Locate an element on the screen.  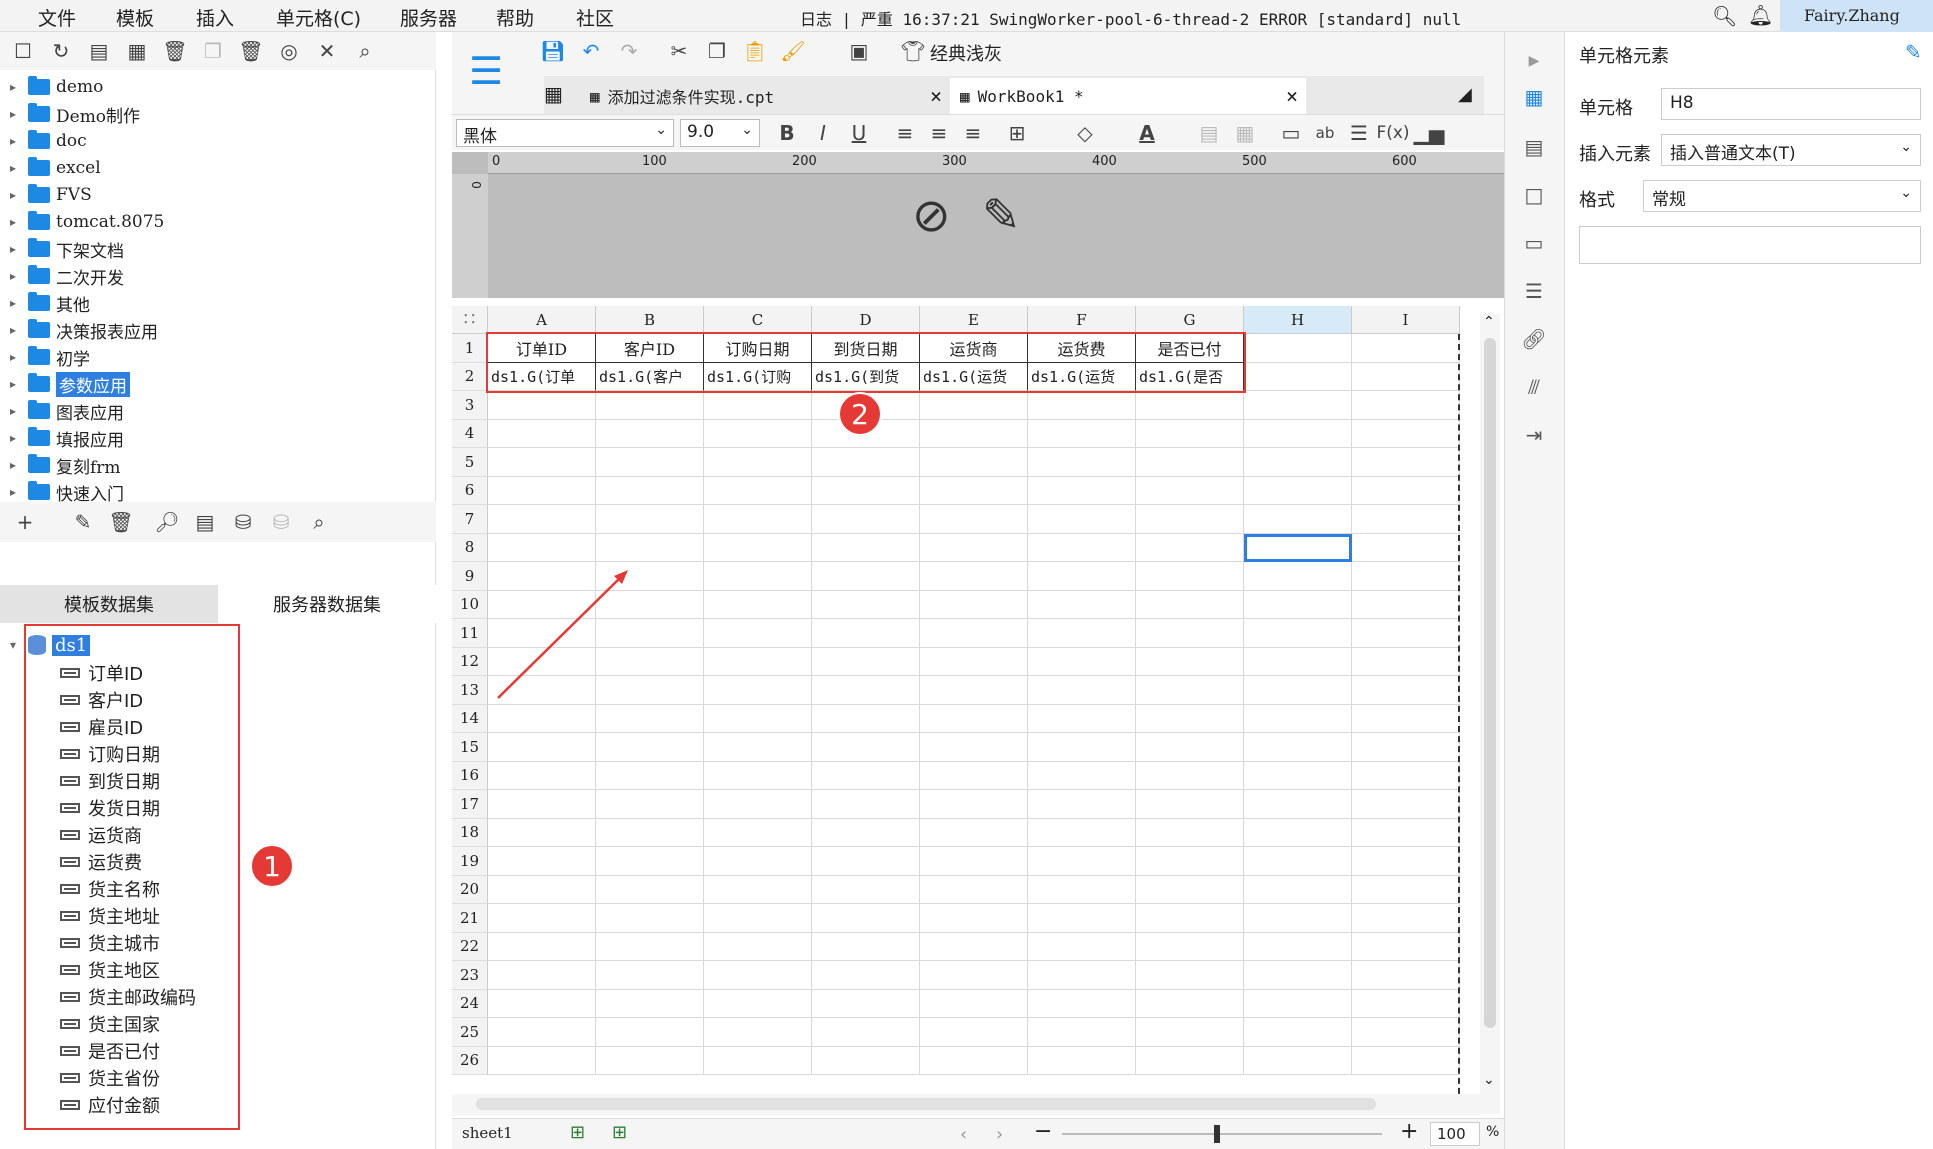
insert-cell-icon: ▭ is located at coordinates (1291, 133).